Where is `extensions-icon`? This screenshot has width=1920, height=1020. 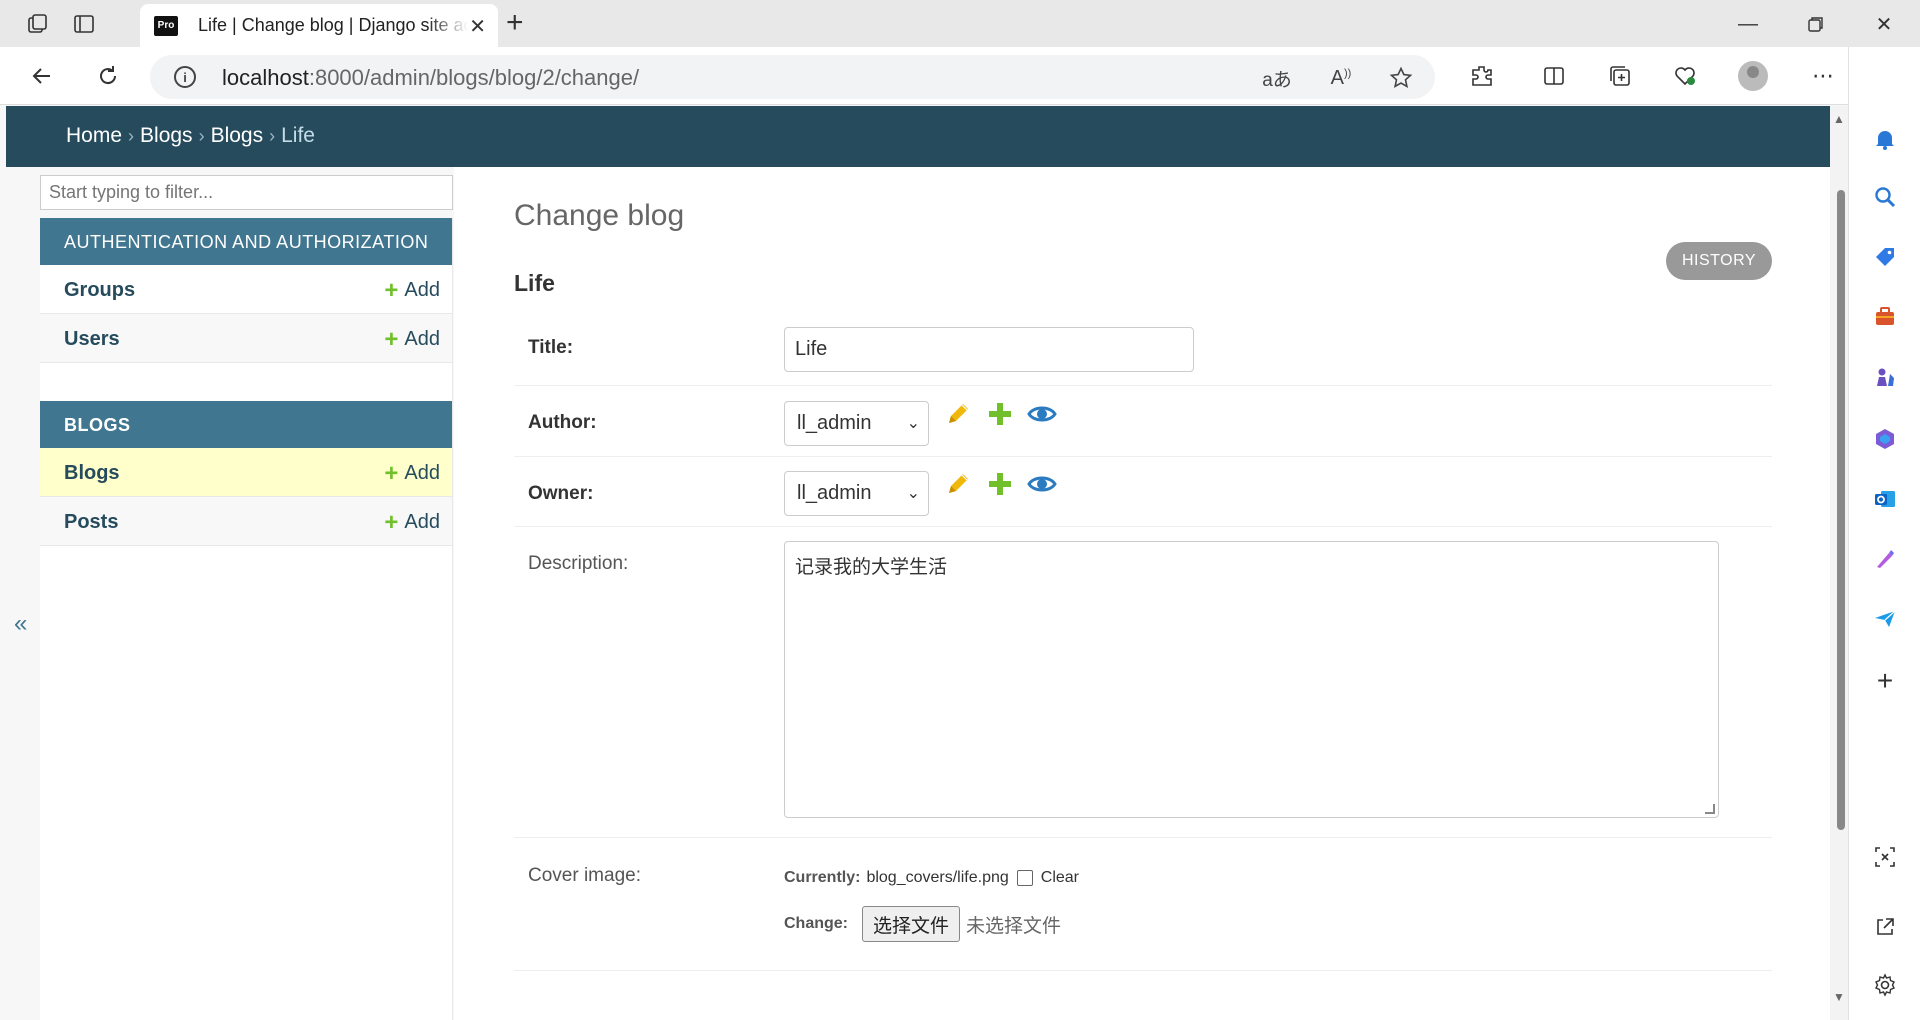 extensions-icon is located at coordinates (1482, 76).